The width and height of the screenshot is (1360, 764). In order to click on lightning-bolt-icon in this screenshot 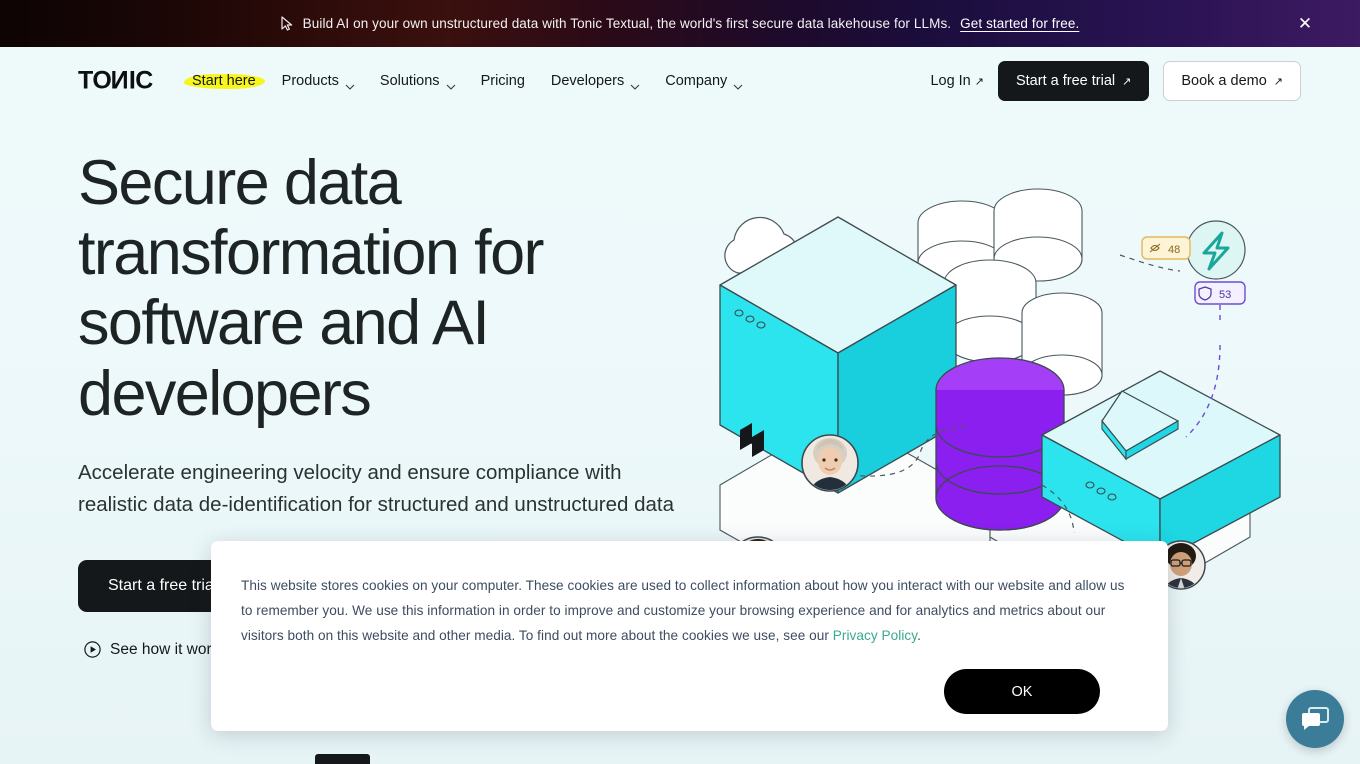, I will do `click(1216, 250)`.